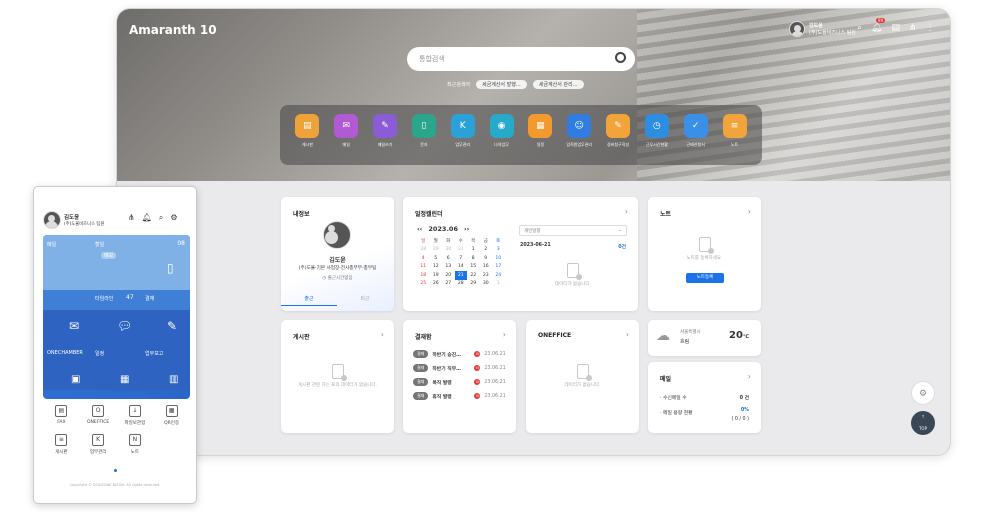  What do you see at coordinates (657, 139) in the screenshot?
I see `app-item: ◷ 근무시간현황` at bounding box center [657, 139].